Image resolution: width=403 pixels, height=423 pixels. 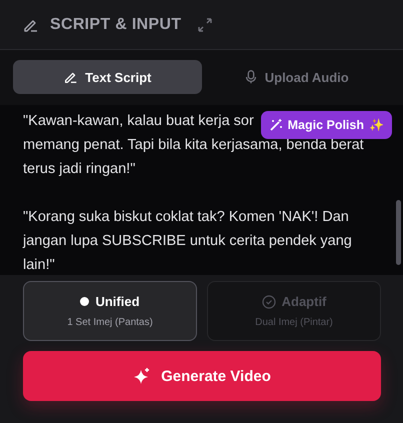 I want to click on sparkle-icon, so click(x=142, y=376).